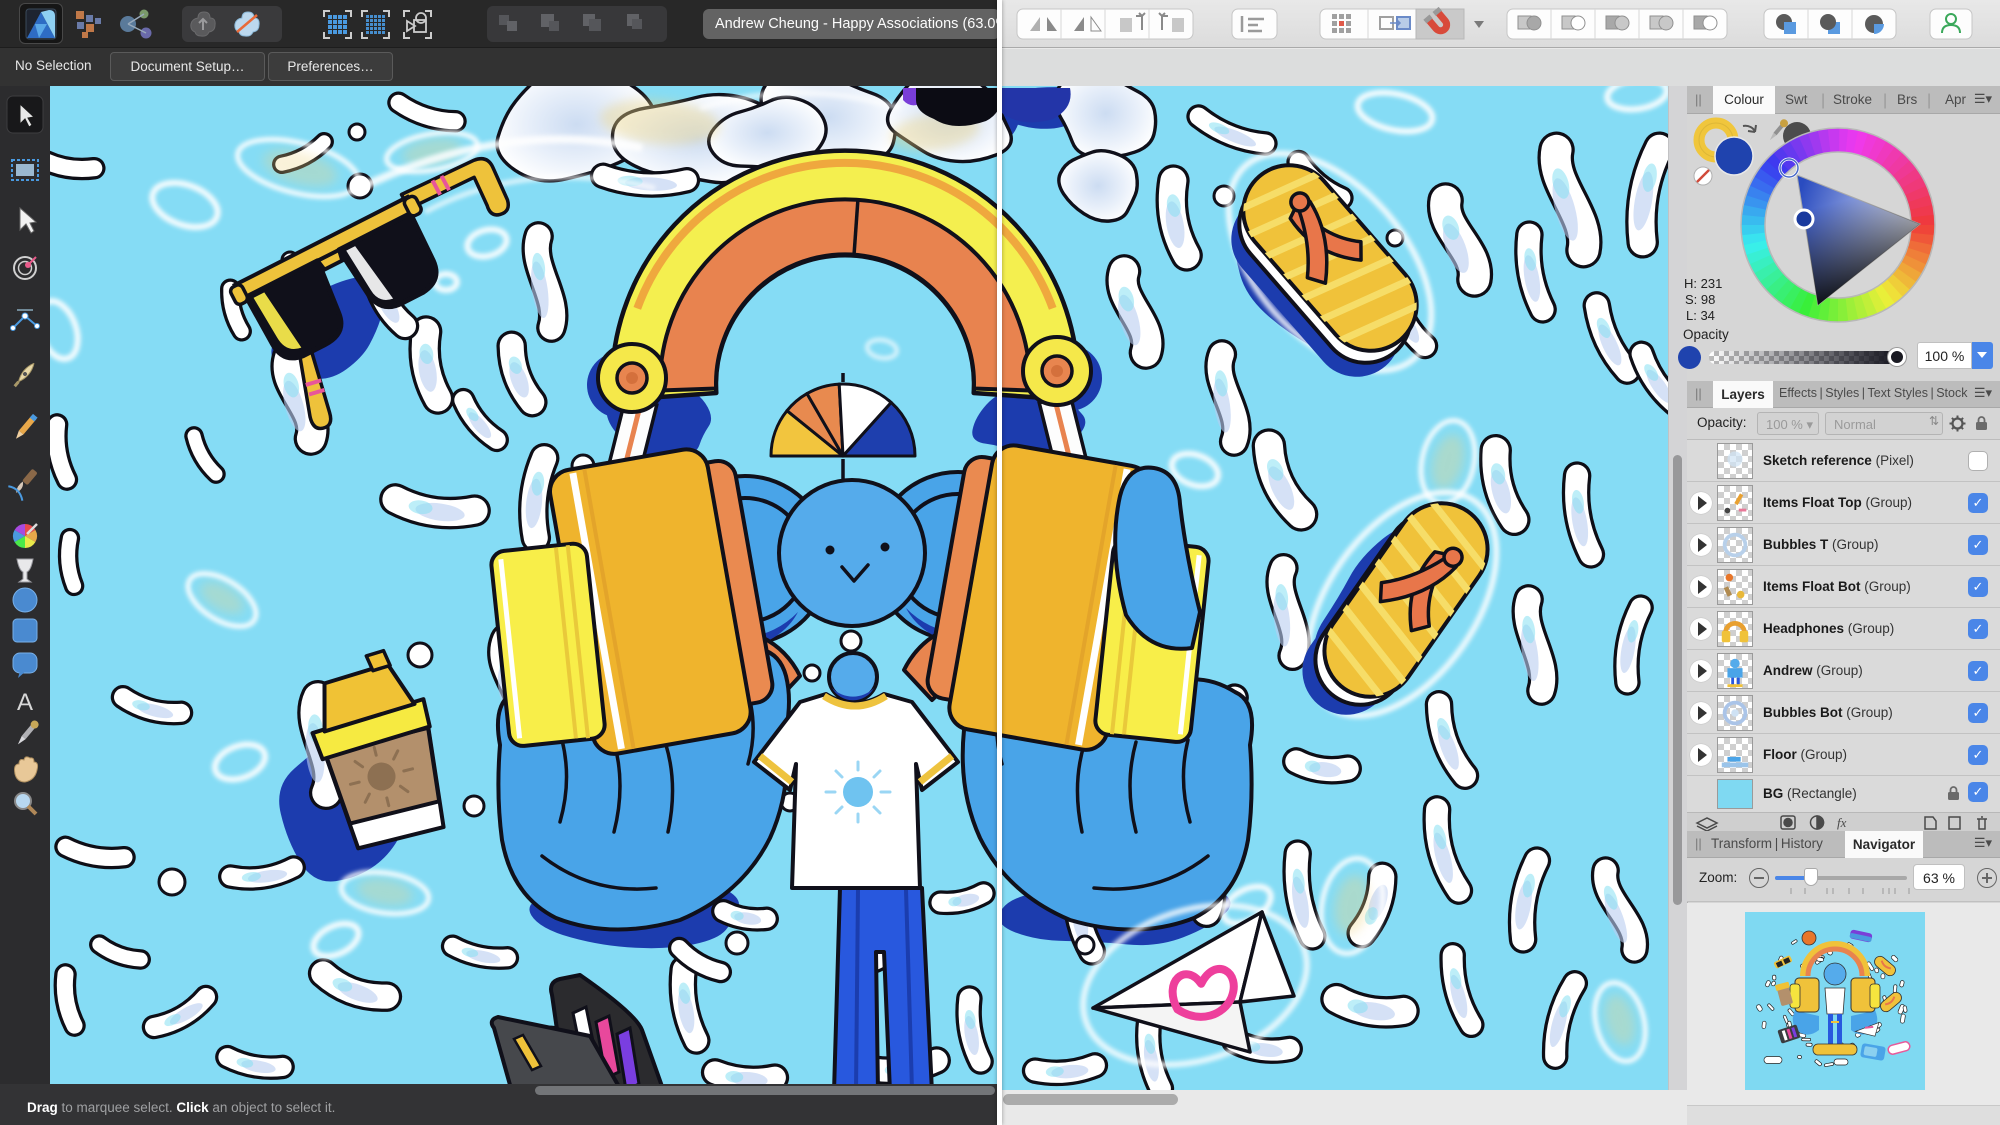  I want to click on svg-text: fx, so click(1842, 822).